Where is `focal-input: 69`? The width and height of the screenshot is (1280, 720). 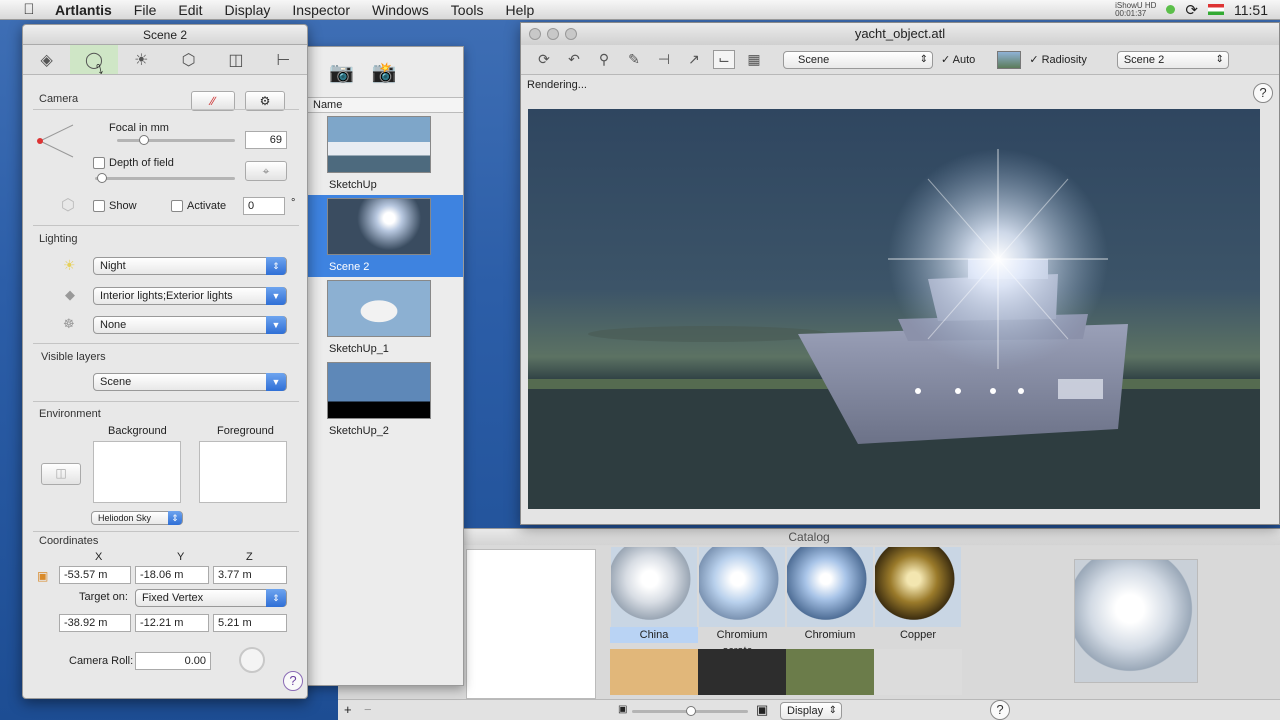
focal-input: 69 is located at coordinates (266, 140).